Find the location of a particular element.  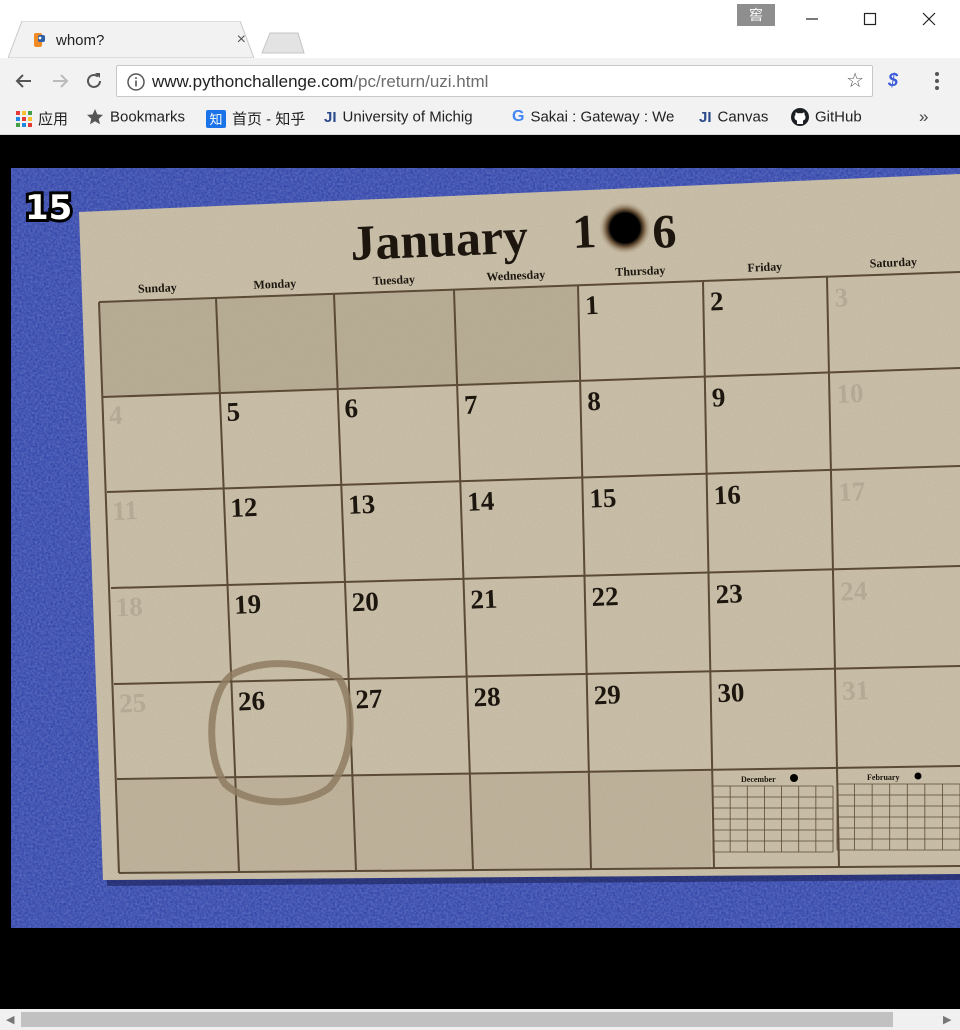

bookmark-bookmarks-folder: Bookmarks is located at coordinates (135, 119).